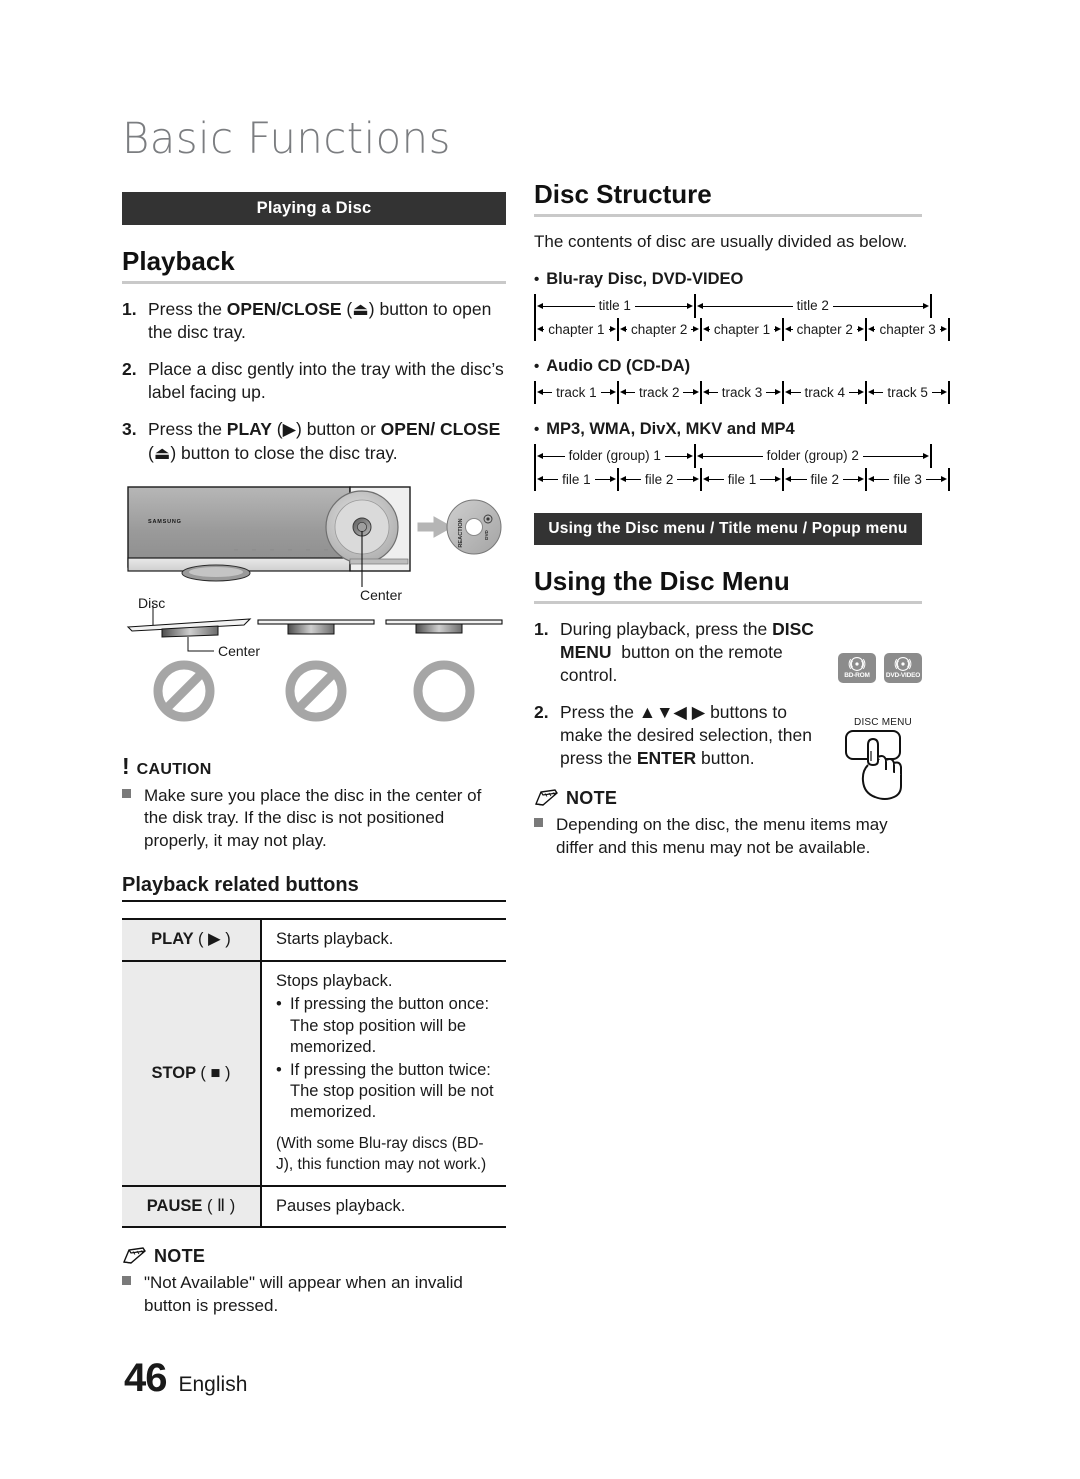 The width and height of the screenshot is (1080, 1479). What do you see at coordinates (733, 455) in the screenshot?
I see `structure-row-top: folder (group) 1 folder (group) 2` at bounding box center [733, 455].